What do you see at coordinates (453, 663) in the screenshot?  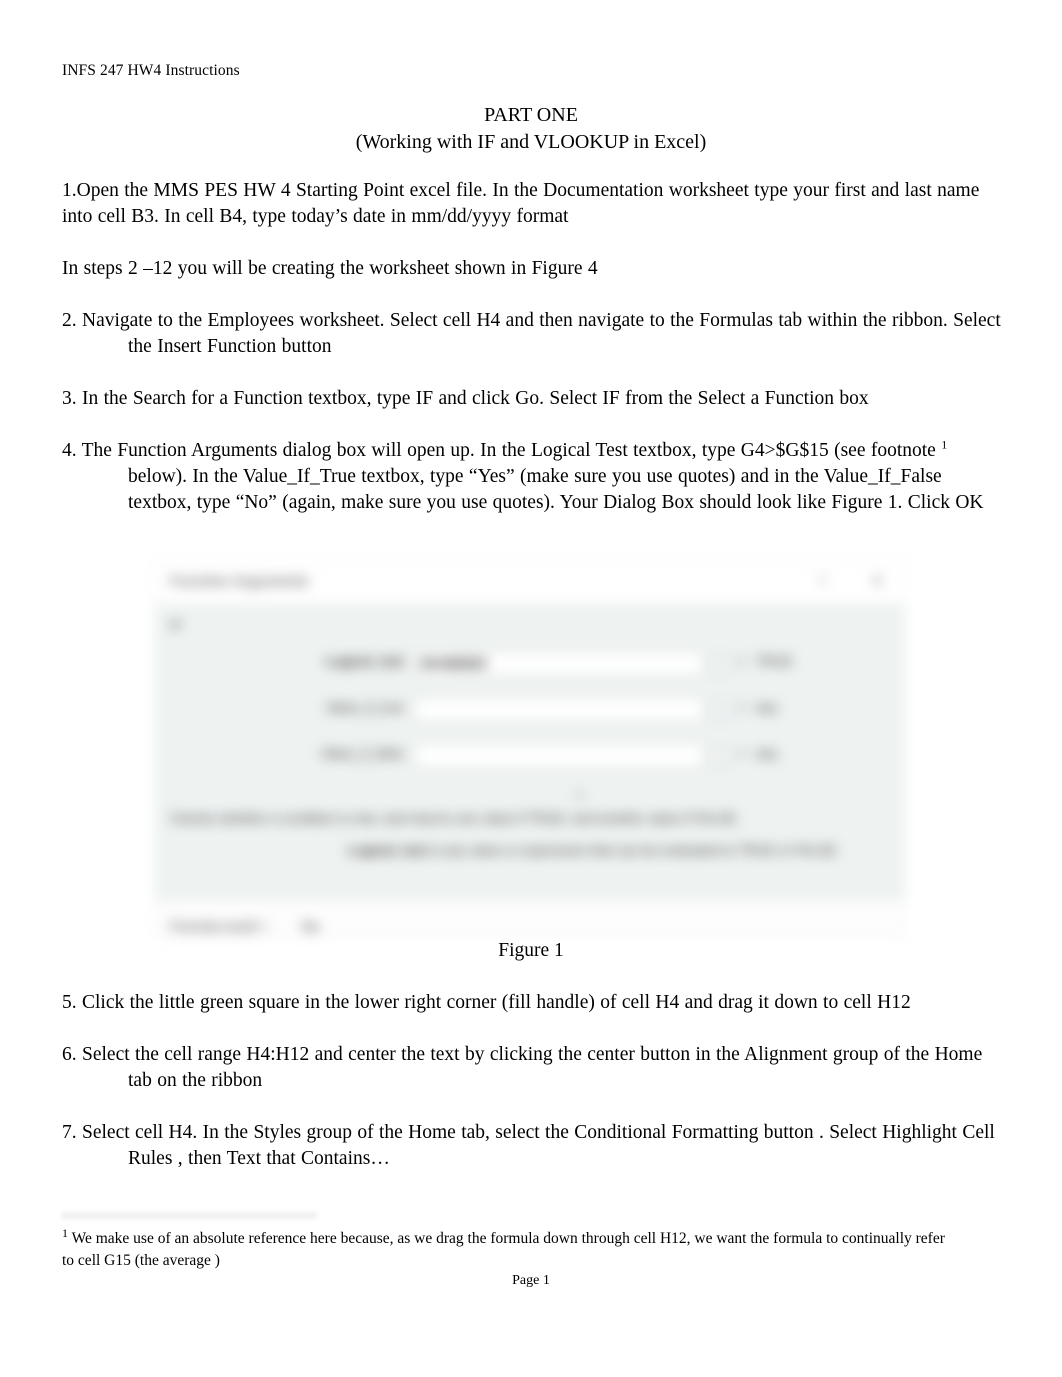 I see `logical-test-value: G4>$G$15` at bounding box center [453, 663].